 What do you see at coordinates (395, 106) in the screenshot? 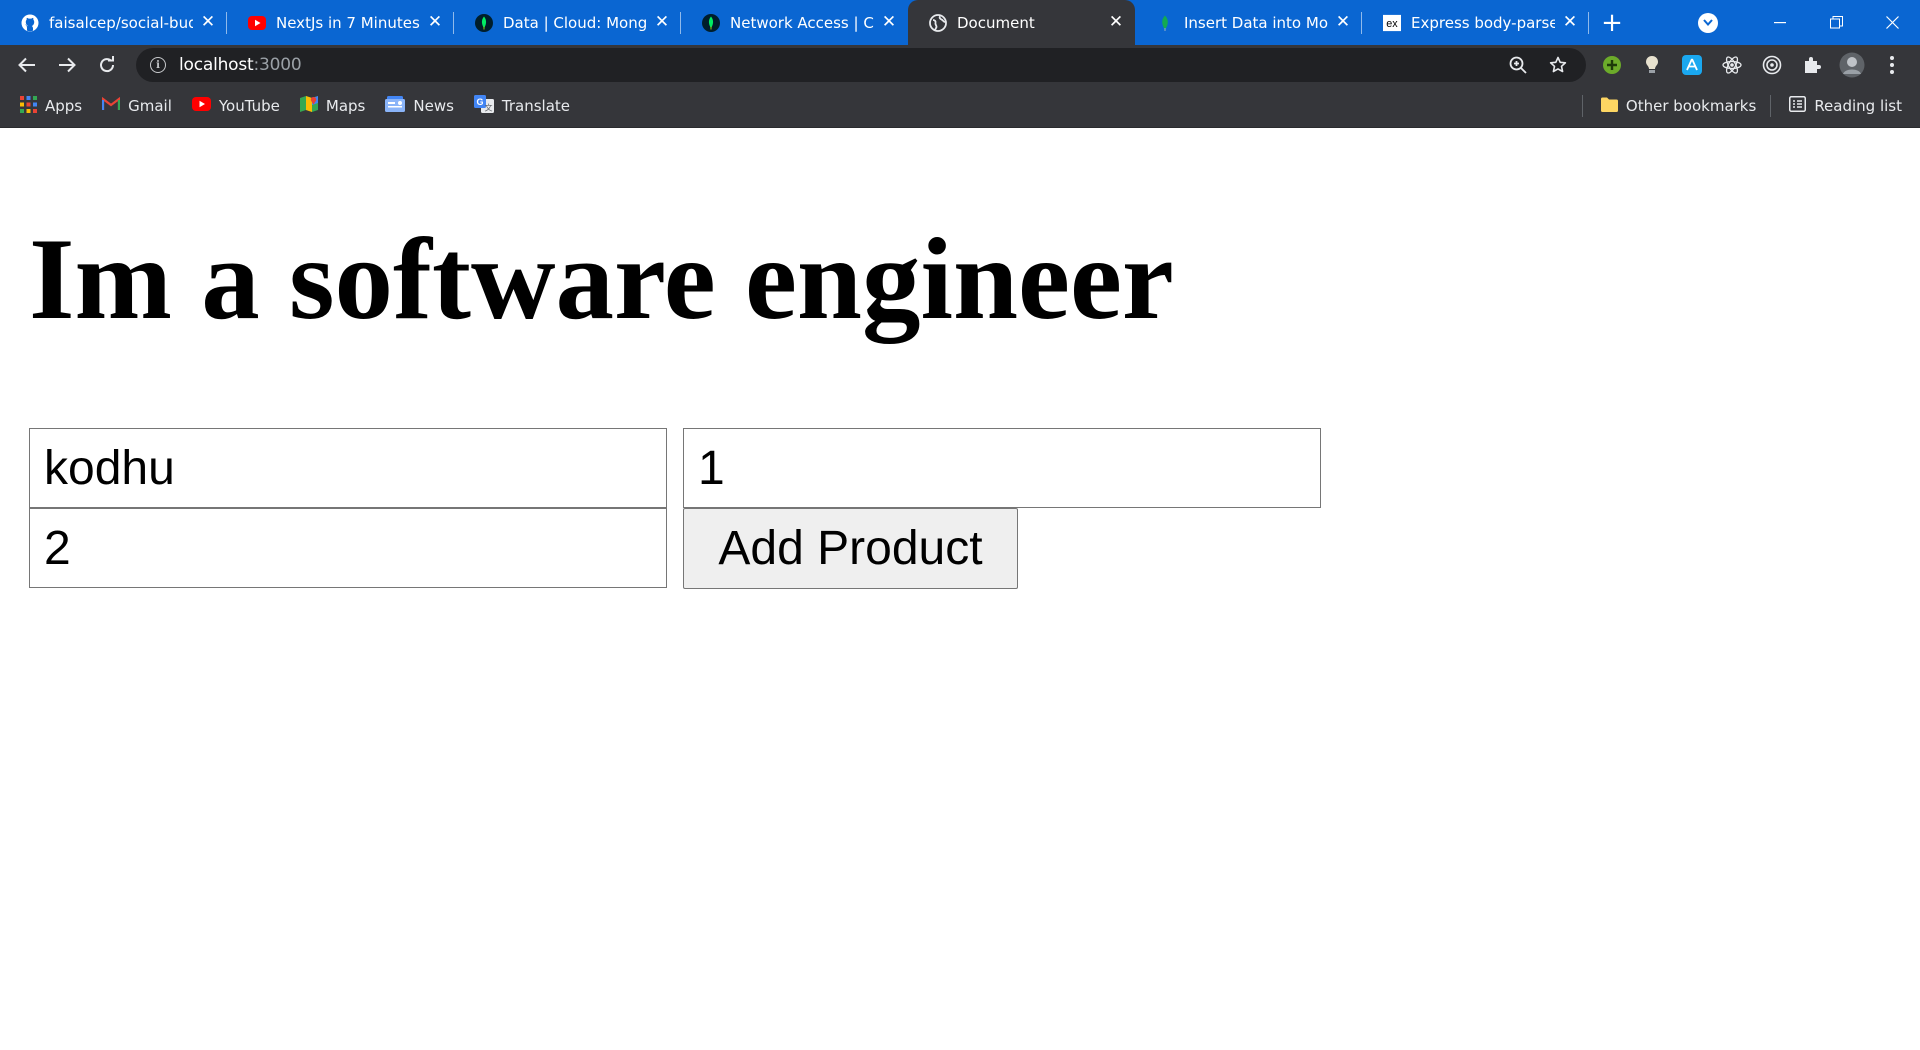
I see `news-icon` at bounding box center [395, 106].